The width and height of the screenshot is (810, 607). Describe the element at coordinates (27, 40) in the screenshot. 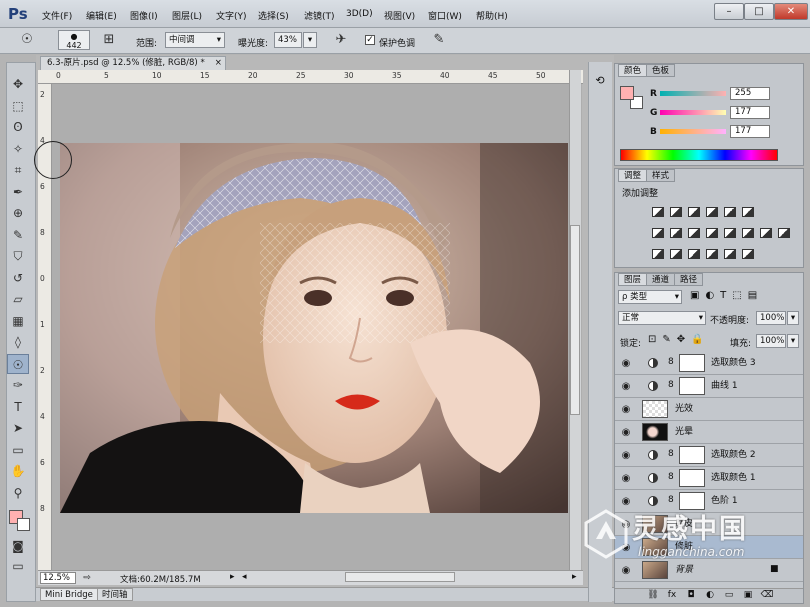

I see `dodge-tool-preset-icon: ☉` at that location.